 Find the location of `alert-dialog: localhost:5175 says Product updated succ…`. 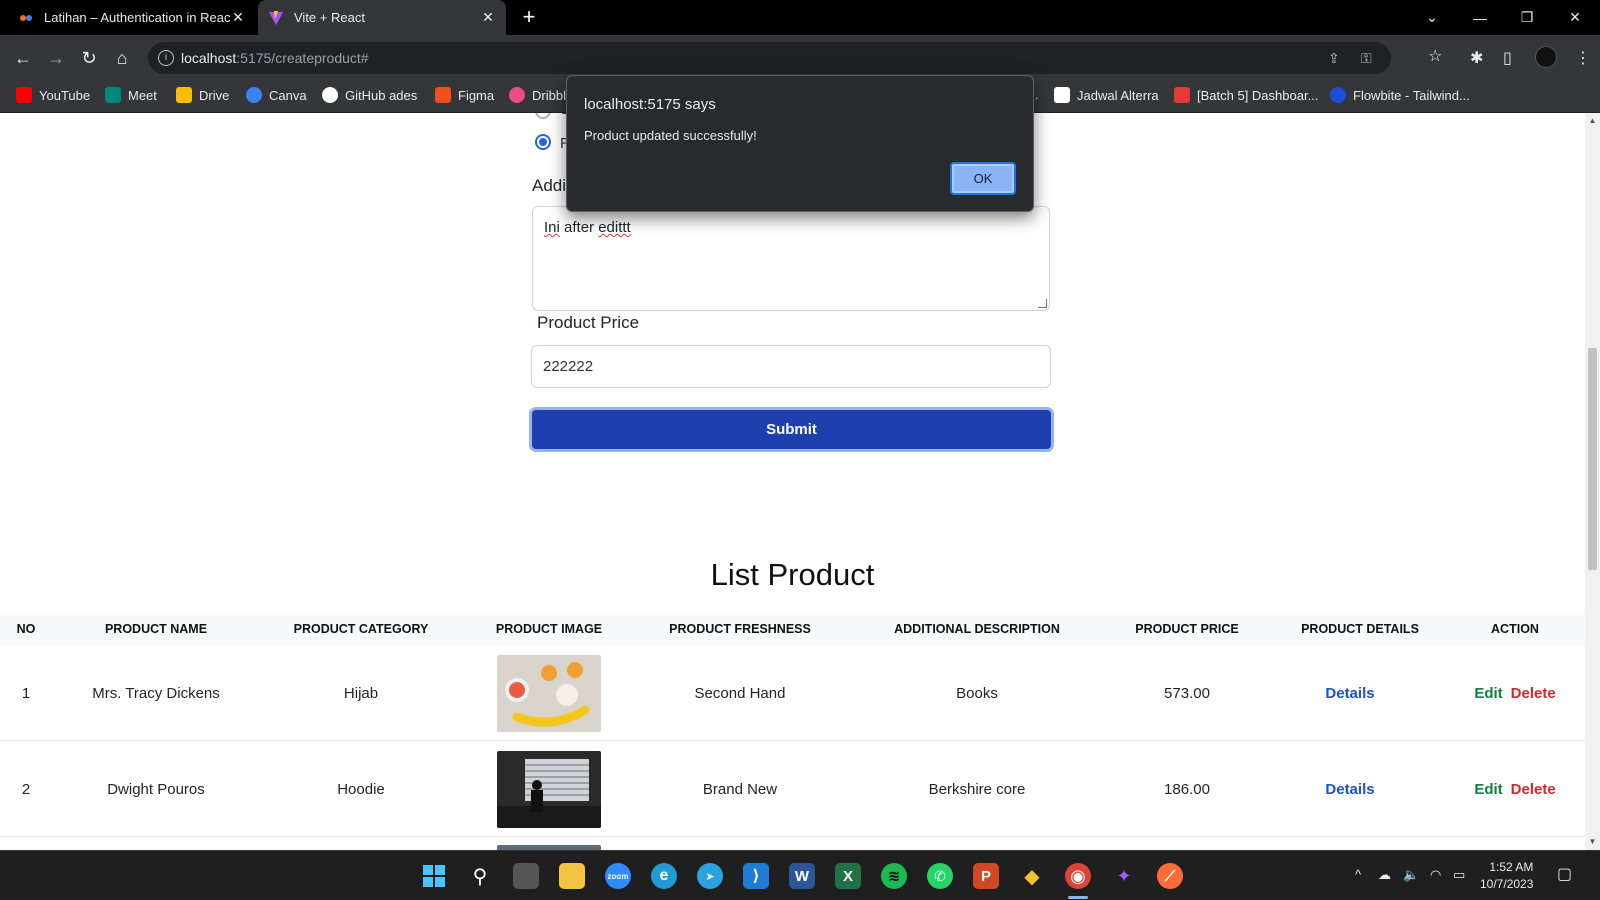

alert-dialog: localhost:5175 says Product updated succ… is located at coordinates (800, 143).